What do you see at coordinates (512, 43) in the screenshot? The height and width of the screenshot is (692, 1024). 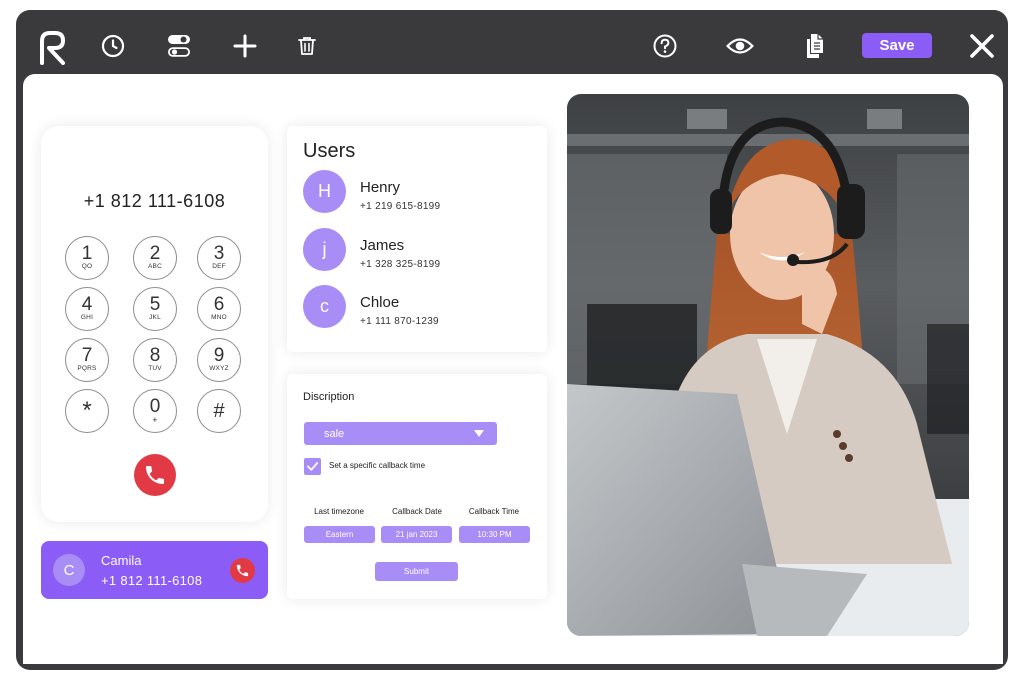 I see `toolbar: Save` at bounding box center [512, 43].